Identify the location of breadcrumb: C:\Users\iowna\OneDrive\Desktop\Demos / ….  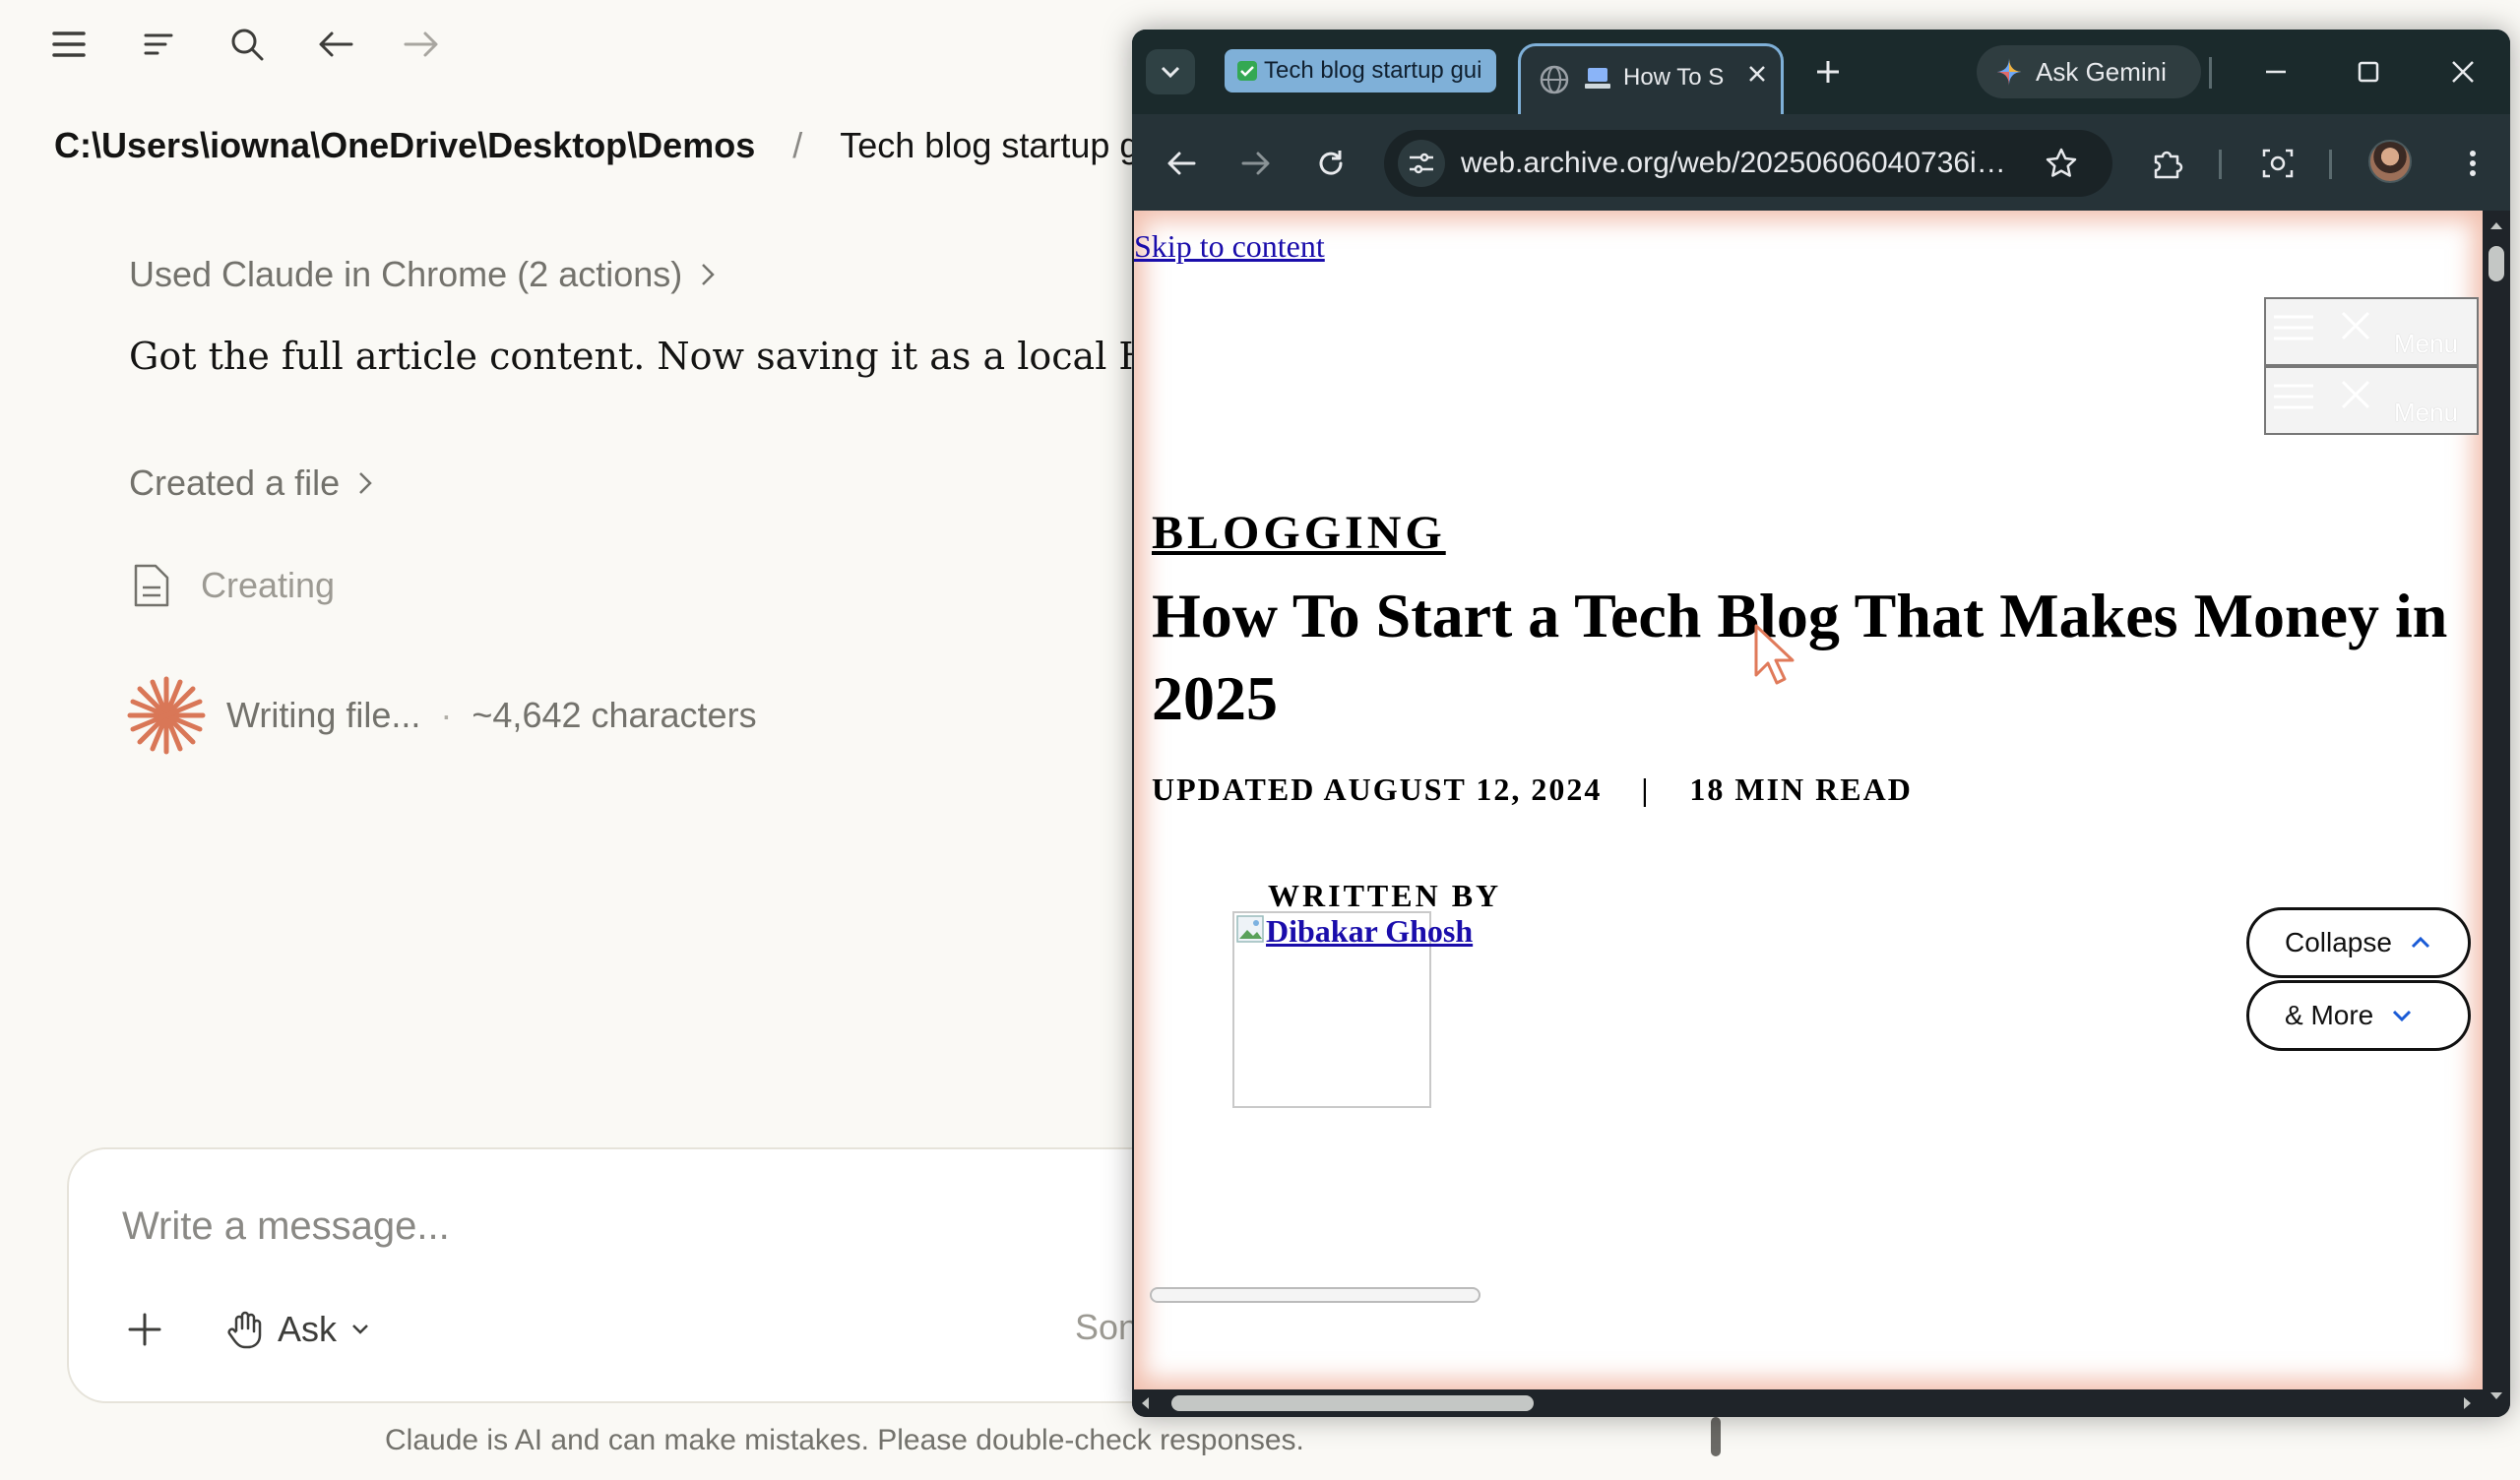
(596, 145).